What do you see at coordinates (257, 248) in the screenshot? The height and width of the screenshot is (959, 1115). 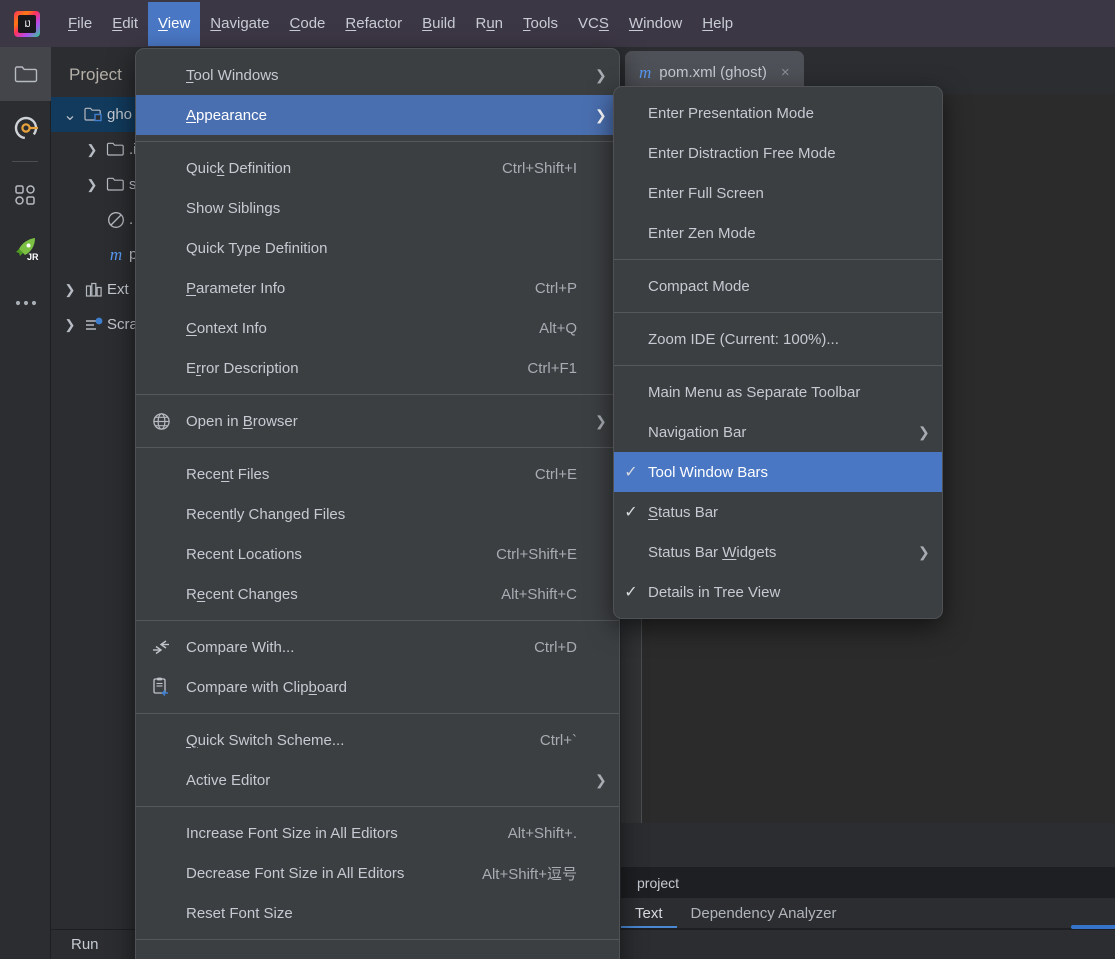 I see `menu-item-label: Quick Type Definition` at bounding box center [257, 248].